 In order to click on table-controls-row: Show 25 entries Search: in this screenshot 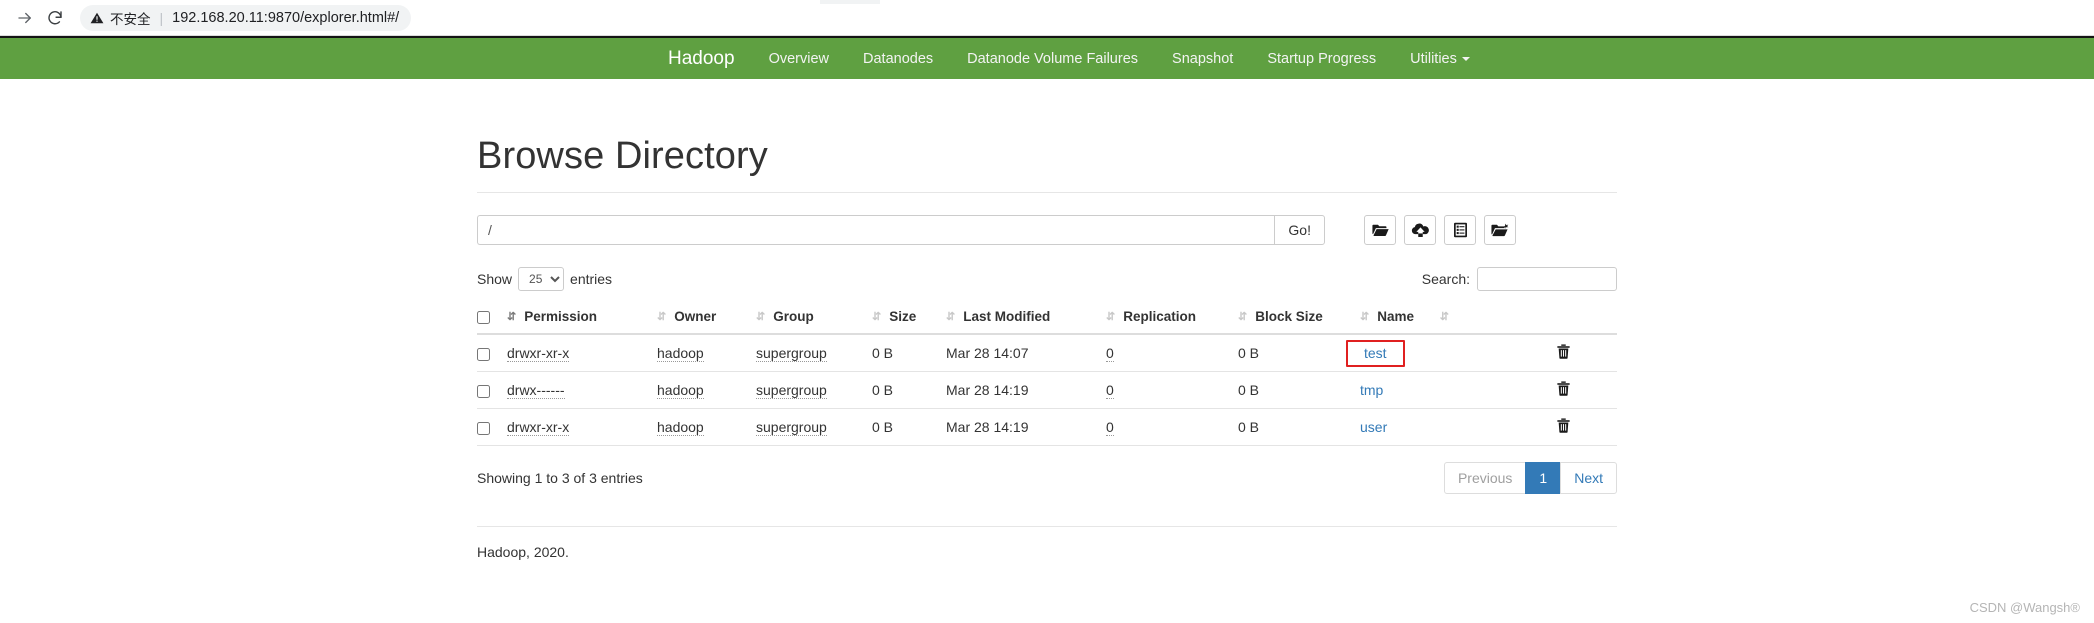, I will do `click(1047, 279)`.